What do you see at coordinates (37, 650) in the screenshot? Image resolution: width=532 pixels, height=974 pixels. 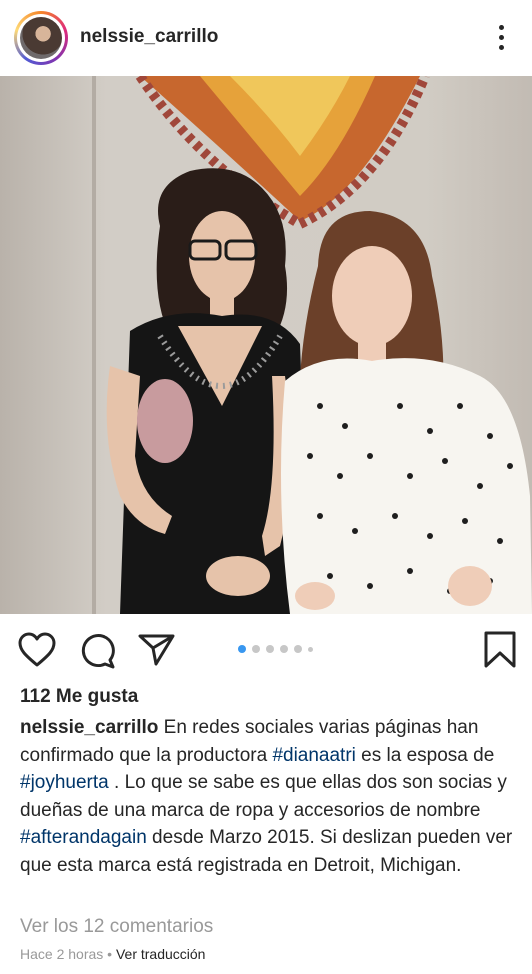 I see `like-heart-icon` at bounding box center [37, 650].